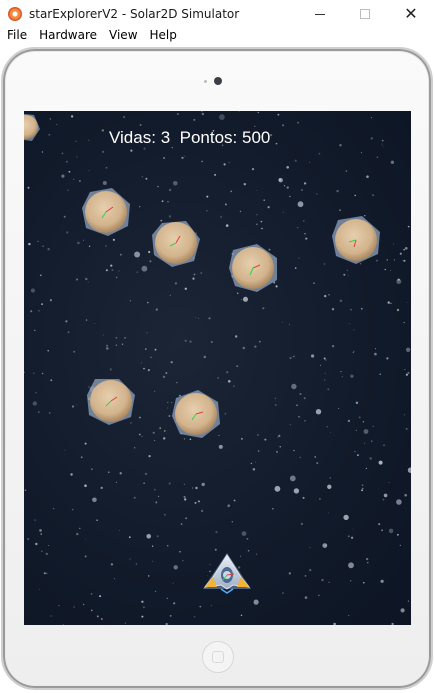 This screenshot has width=435, height=693. Describe the element at coordinates (208, 137) in the screenshot. I see `points-label: Pontos:` at that location.